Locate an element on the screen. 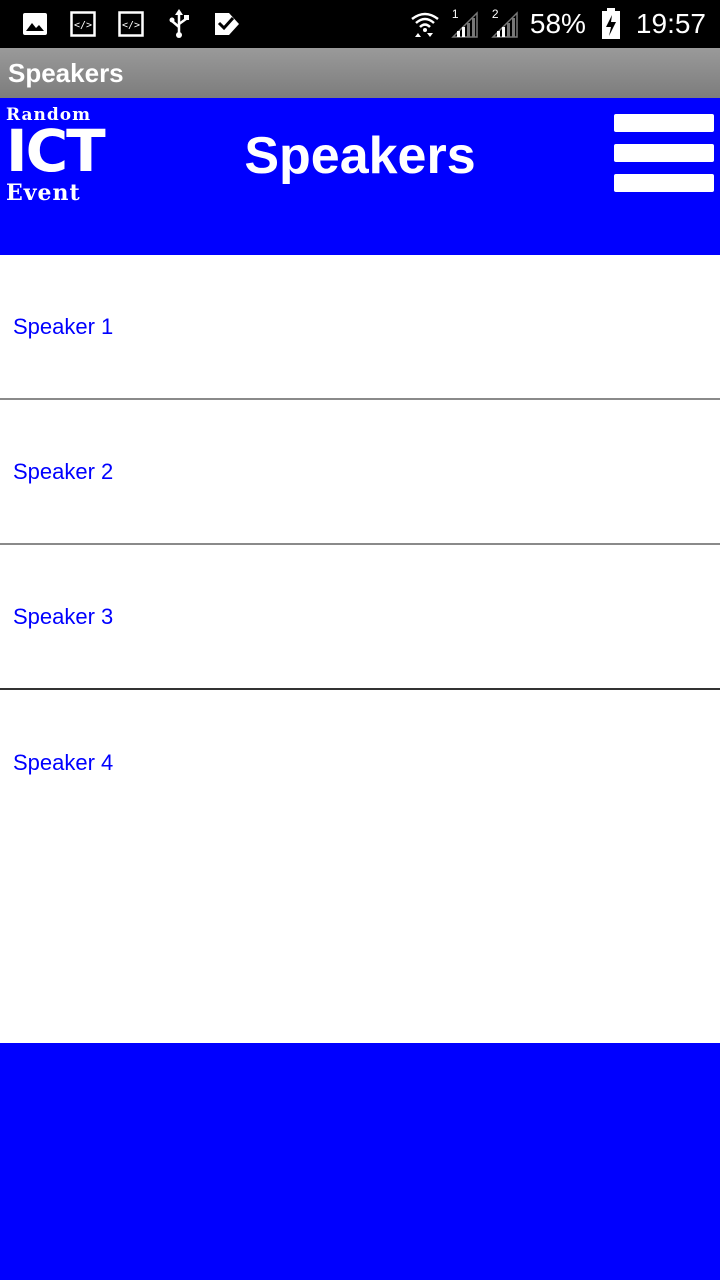 This screenshot has width=720, height=1280. action-bar: Speakers is located at coordinates (360, 73).